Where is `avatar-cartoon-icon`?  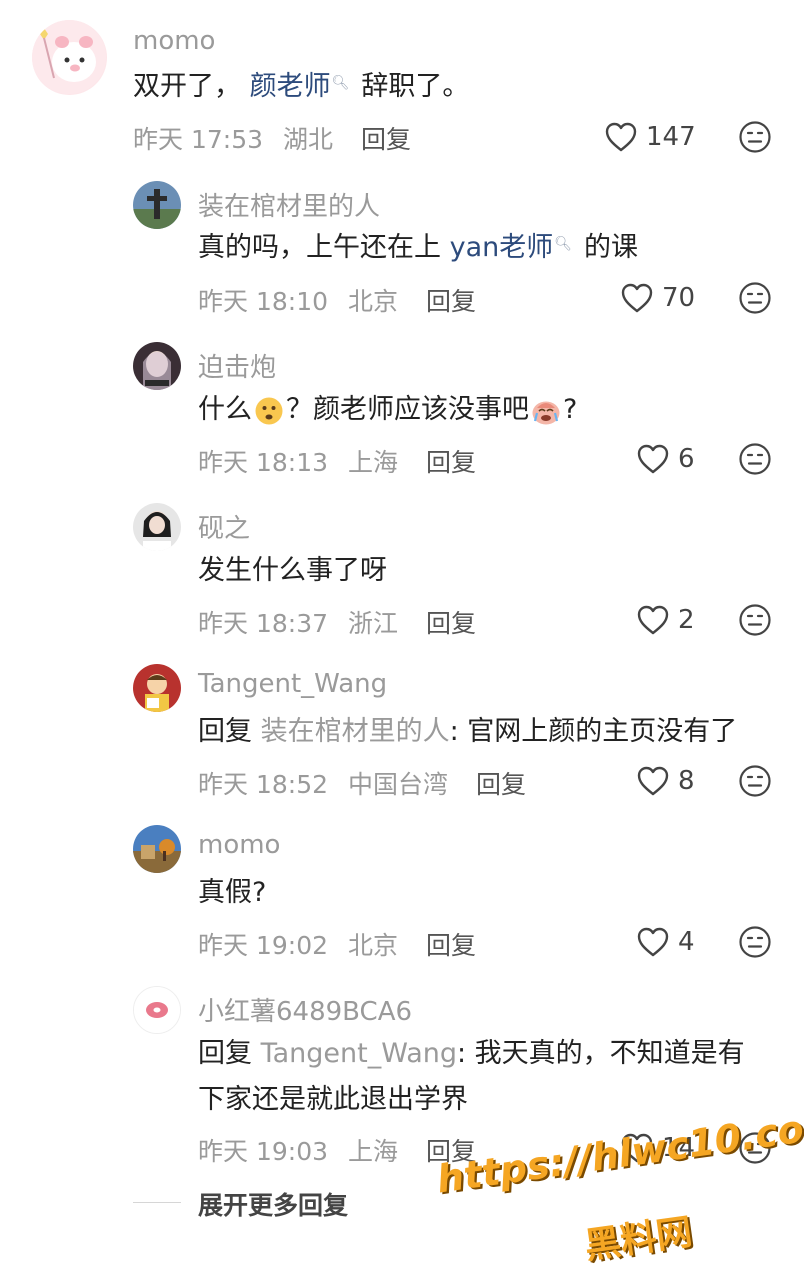
avatar-cartoon-icon is located at coordinates (157, 688).